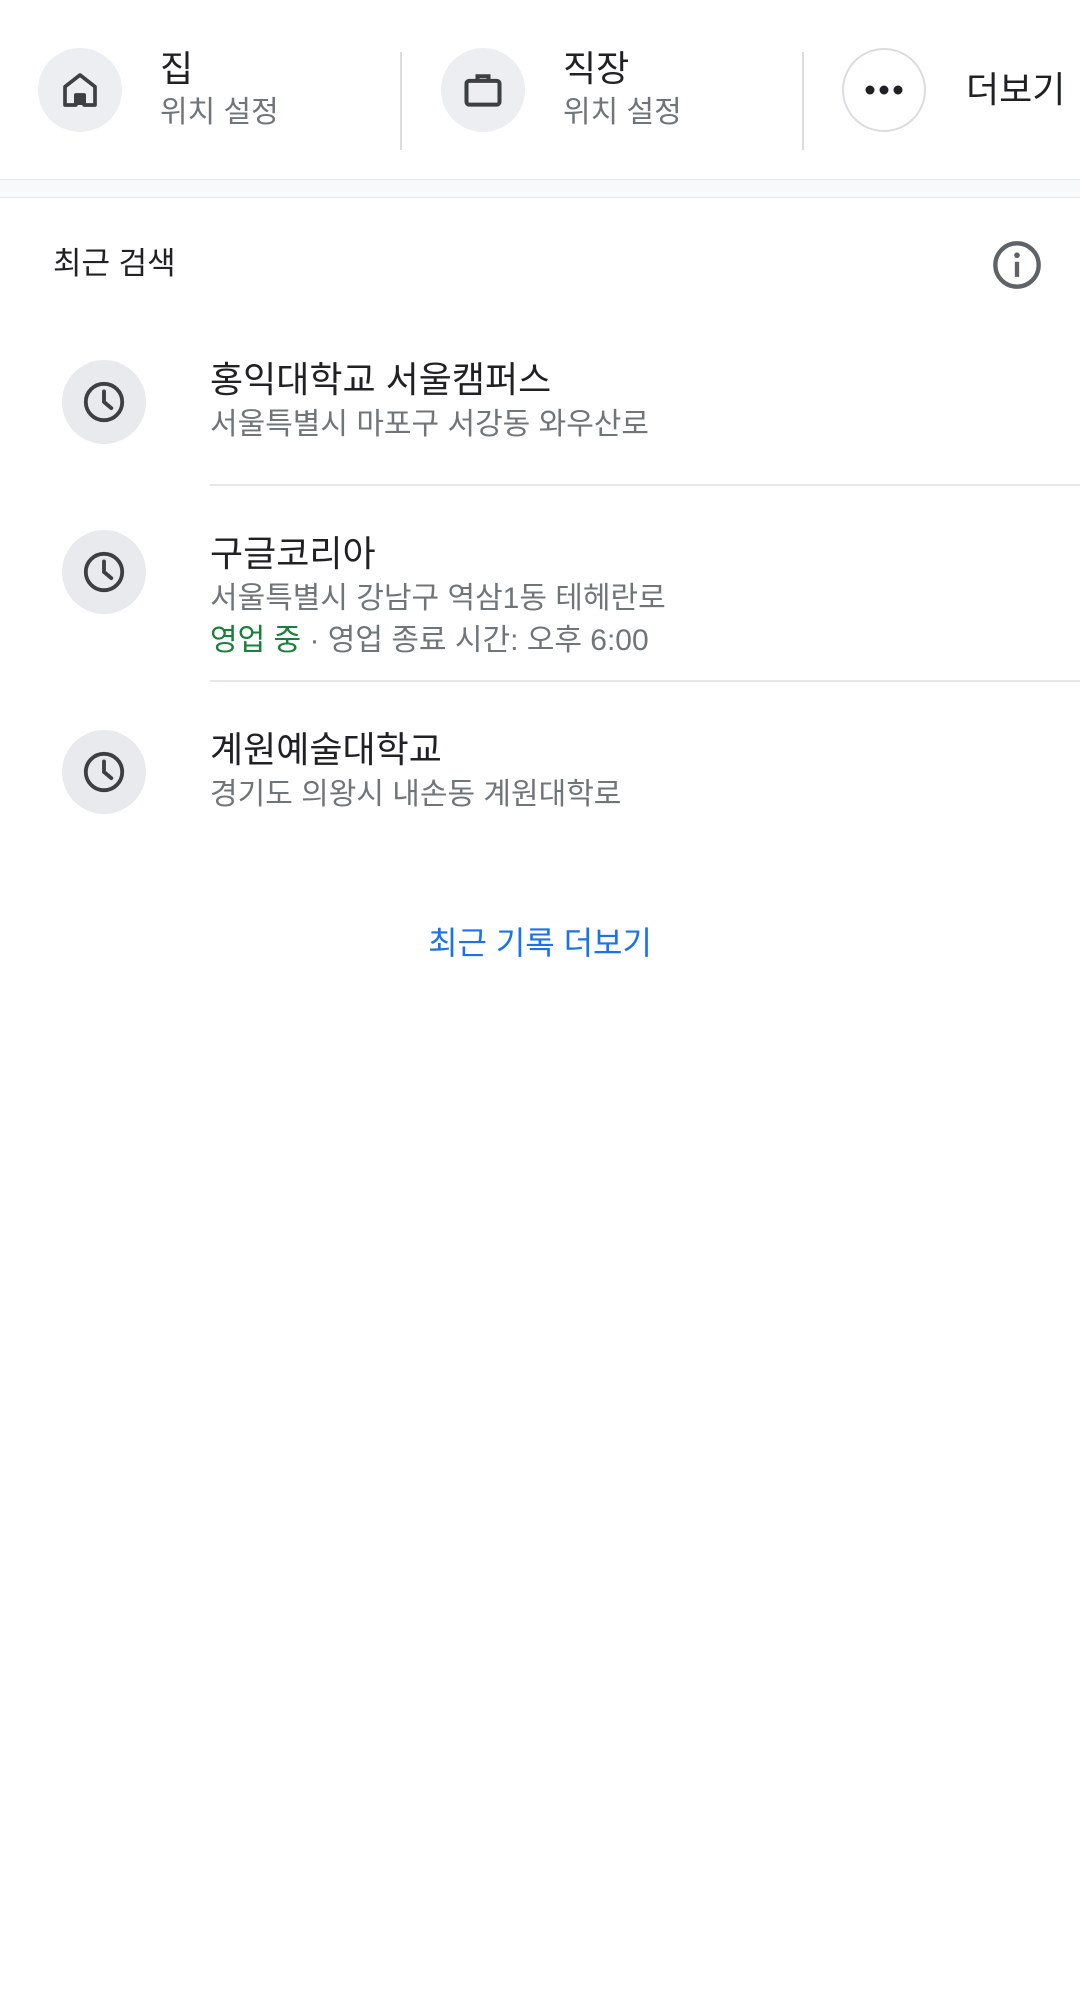 Image resolution: width=1080 pixels, height=2000 pixels. I want to click on home-shortcut: 집 위치 설정, so click(158, 89).